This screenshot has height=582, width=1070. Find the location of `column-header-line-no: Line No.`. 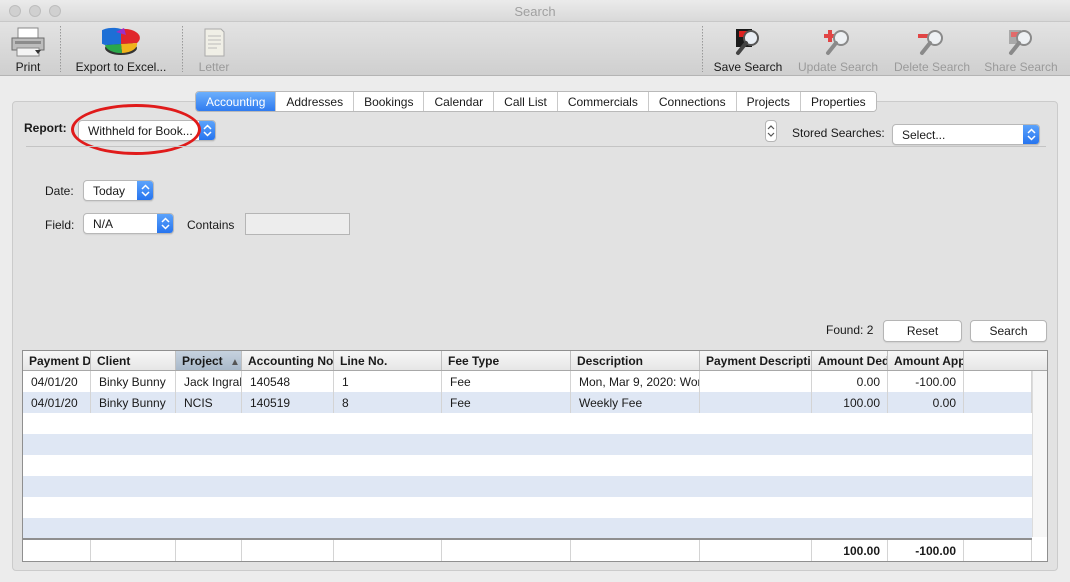

column-header-line-no: Line No. is located at coordinates (388, 360).